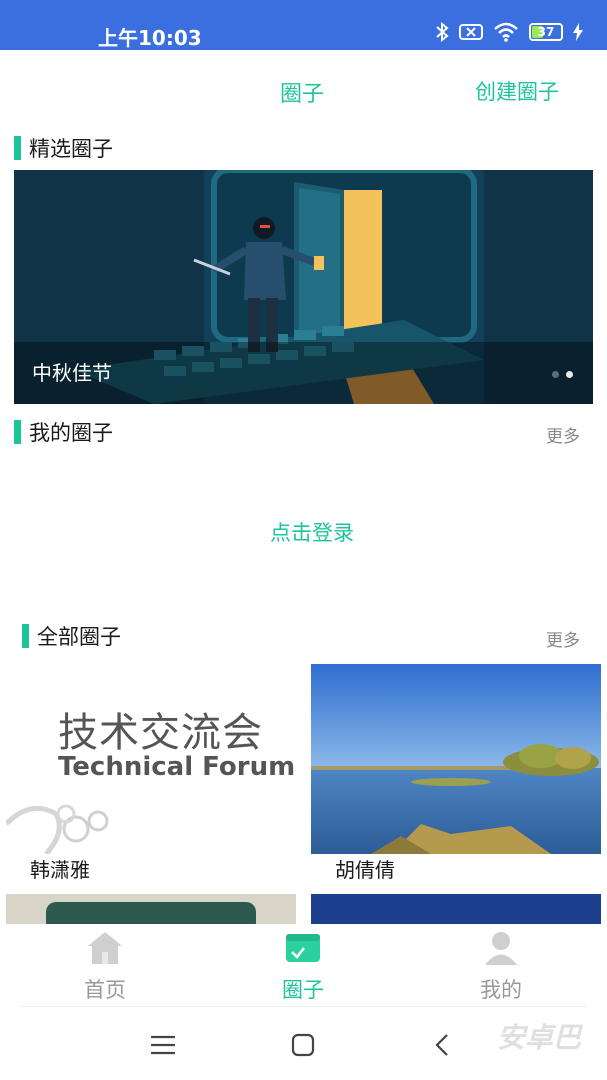 The image size is (607, 1080). What do you see at coordinates (563, 638) in the screenshot?
I see `all-circles-more-link: 更多` at bounding box center [563, 638].